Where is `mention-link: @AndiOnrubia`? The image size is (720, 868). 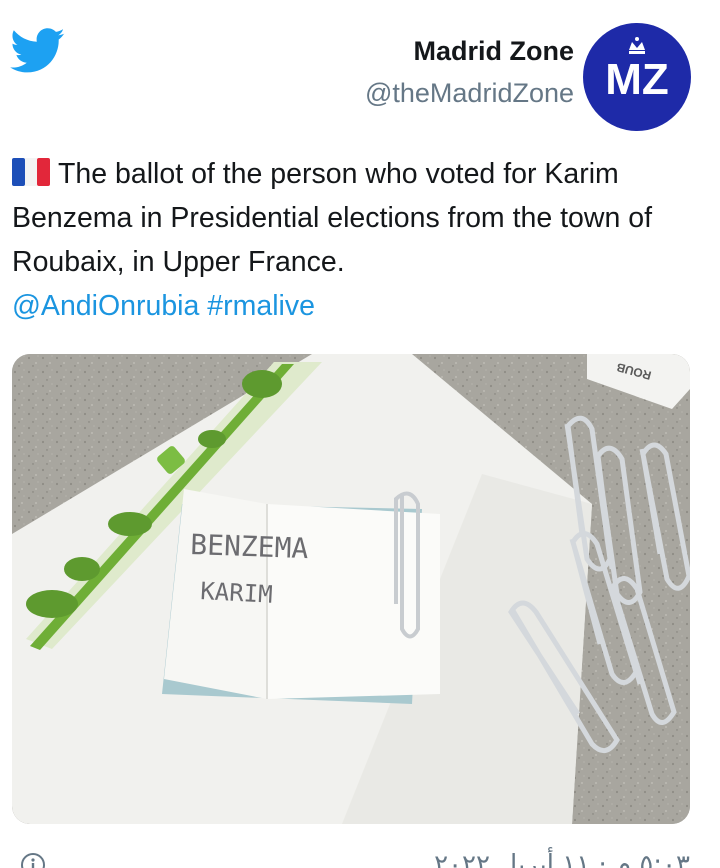
mention-link: @AndiOnrubia is located at coordinates (105, 306).